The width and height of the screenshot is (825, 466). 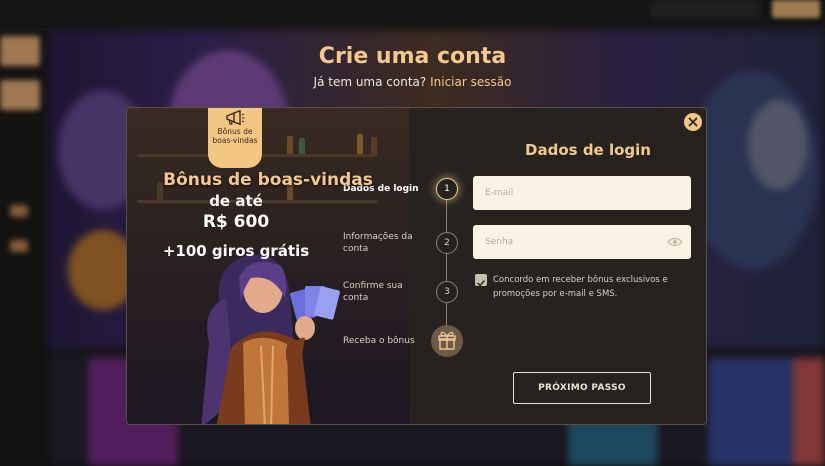 I want to click on close-button, so click(x=693, y=122).